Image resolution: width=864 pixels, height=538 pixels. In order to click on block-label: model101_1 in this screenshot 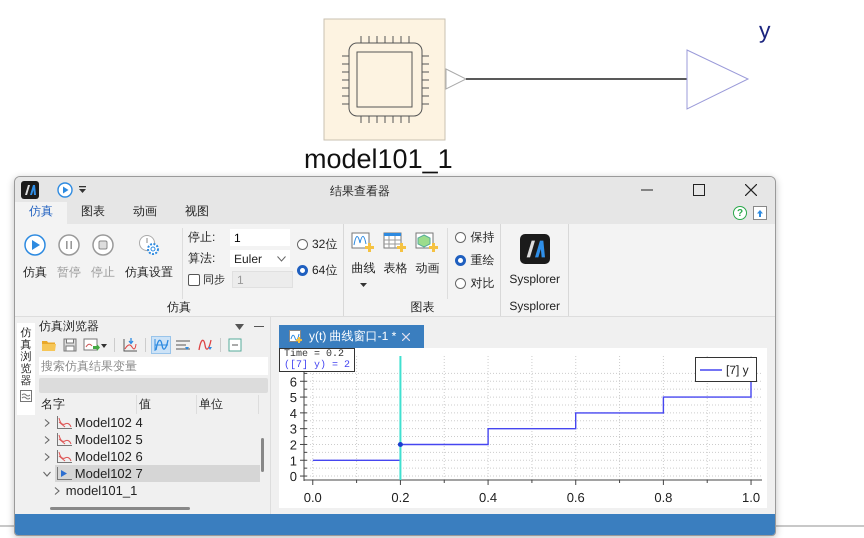, I will do `click(378, 159)`.